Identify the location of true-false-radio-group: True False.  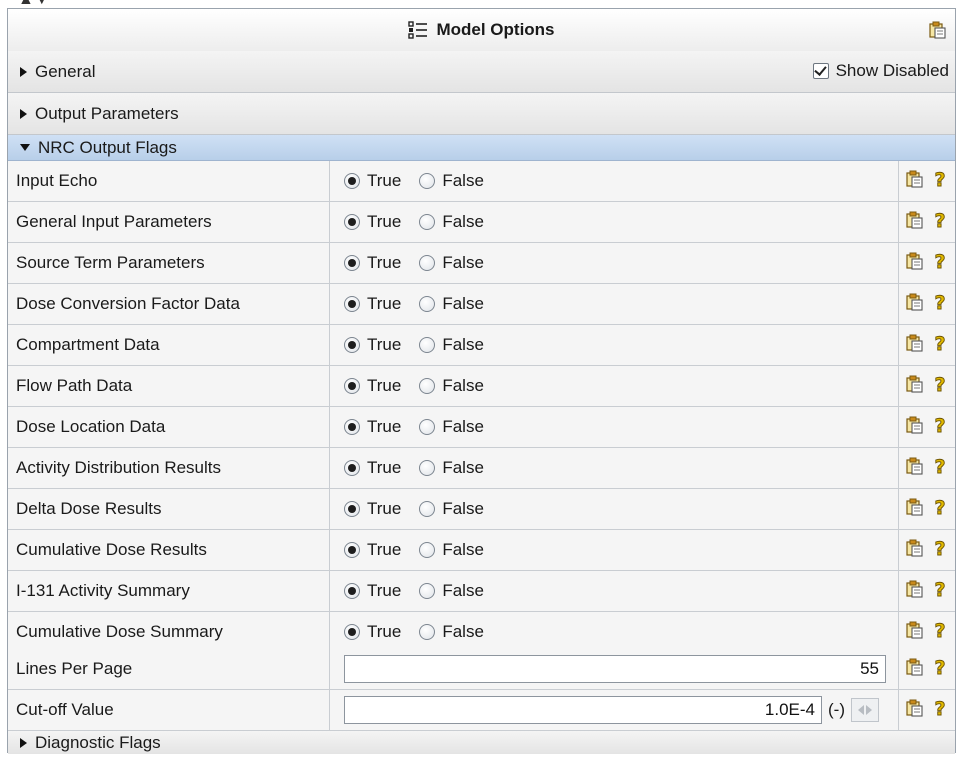
(423, 632).